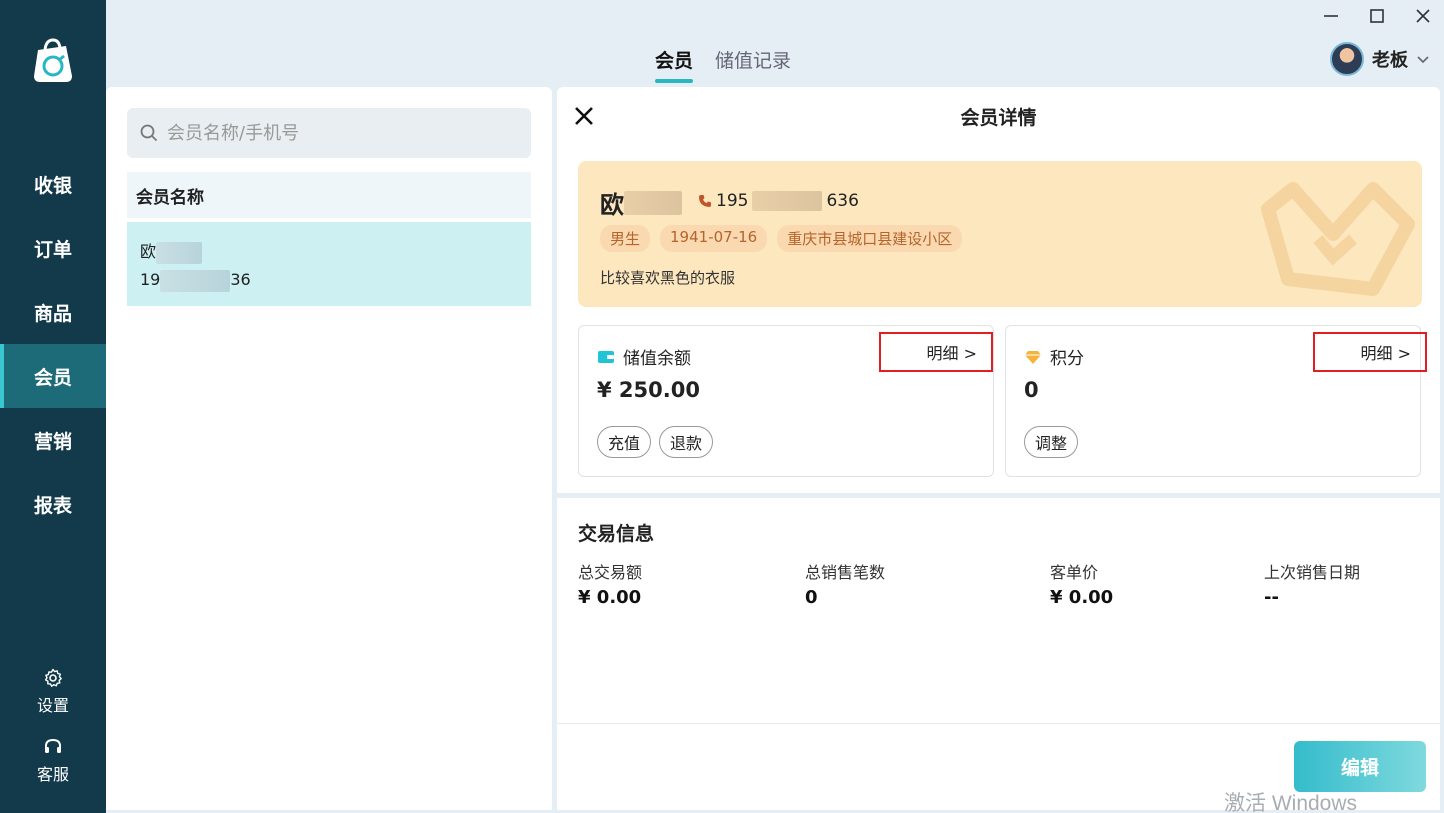 The height and width of the screenshot is (813, 1444). What do you see at coordinates (705, 201) in the screenshot?
I see `phone-icon` at bounding box center [705, 201].